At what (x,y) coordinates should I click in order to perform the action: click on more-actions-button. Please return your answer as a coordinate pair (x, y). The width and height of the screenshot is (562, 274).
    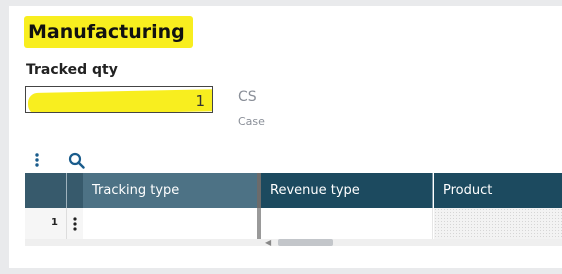
    Looking at the image, I should click on (37, 160).